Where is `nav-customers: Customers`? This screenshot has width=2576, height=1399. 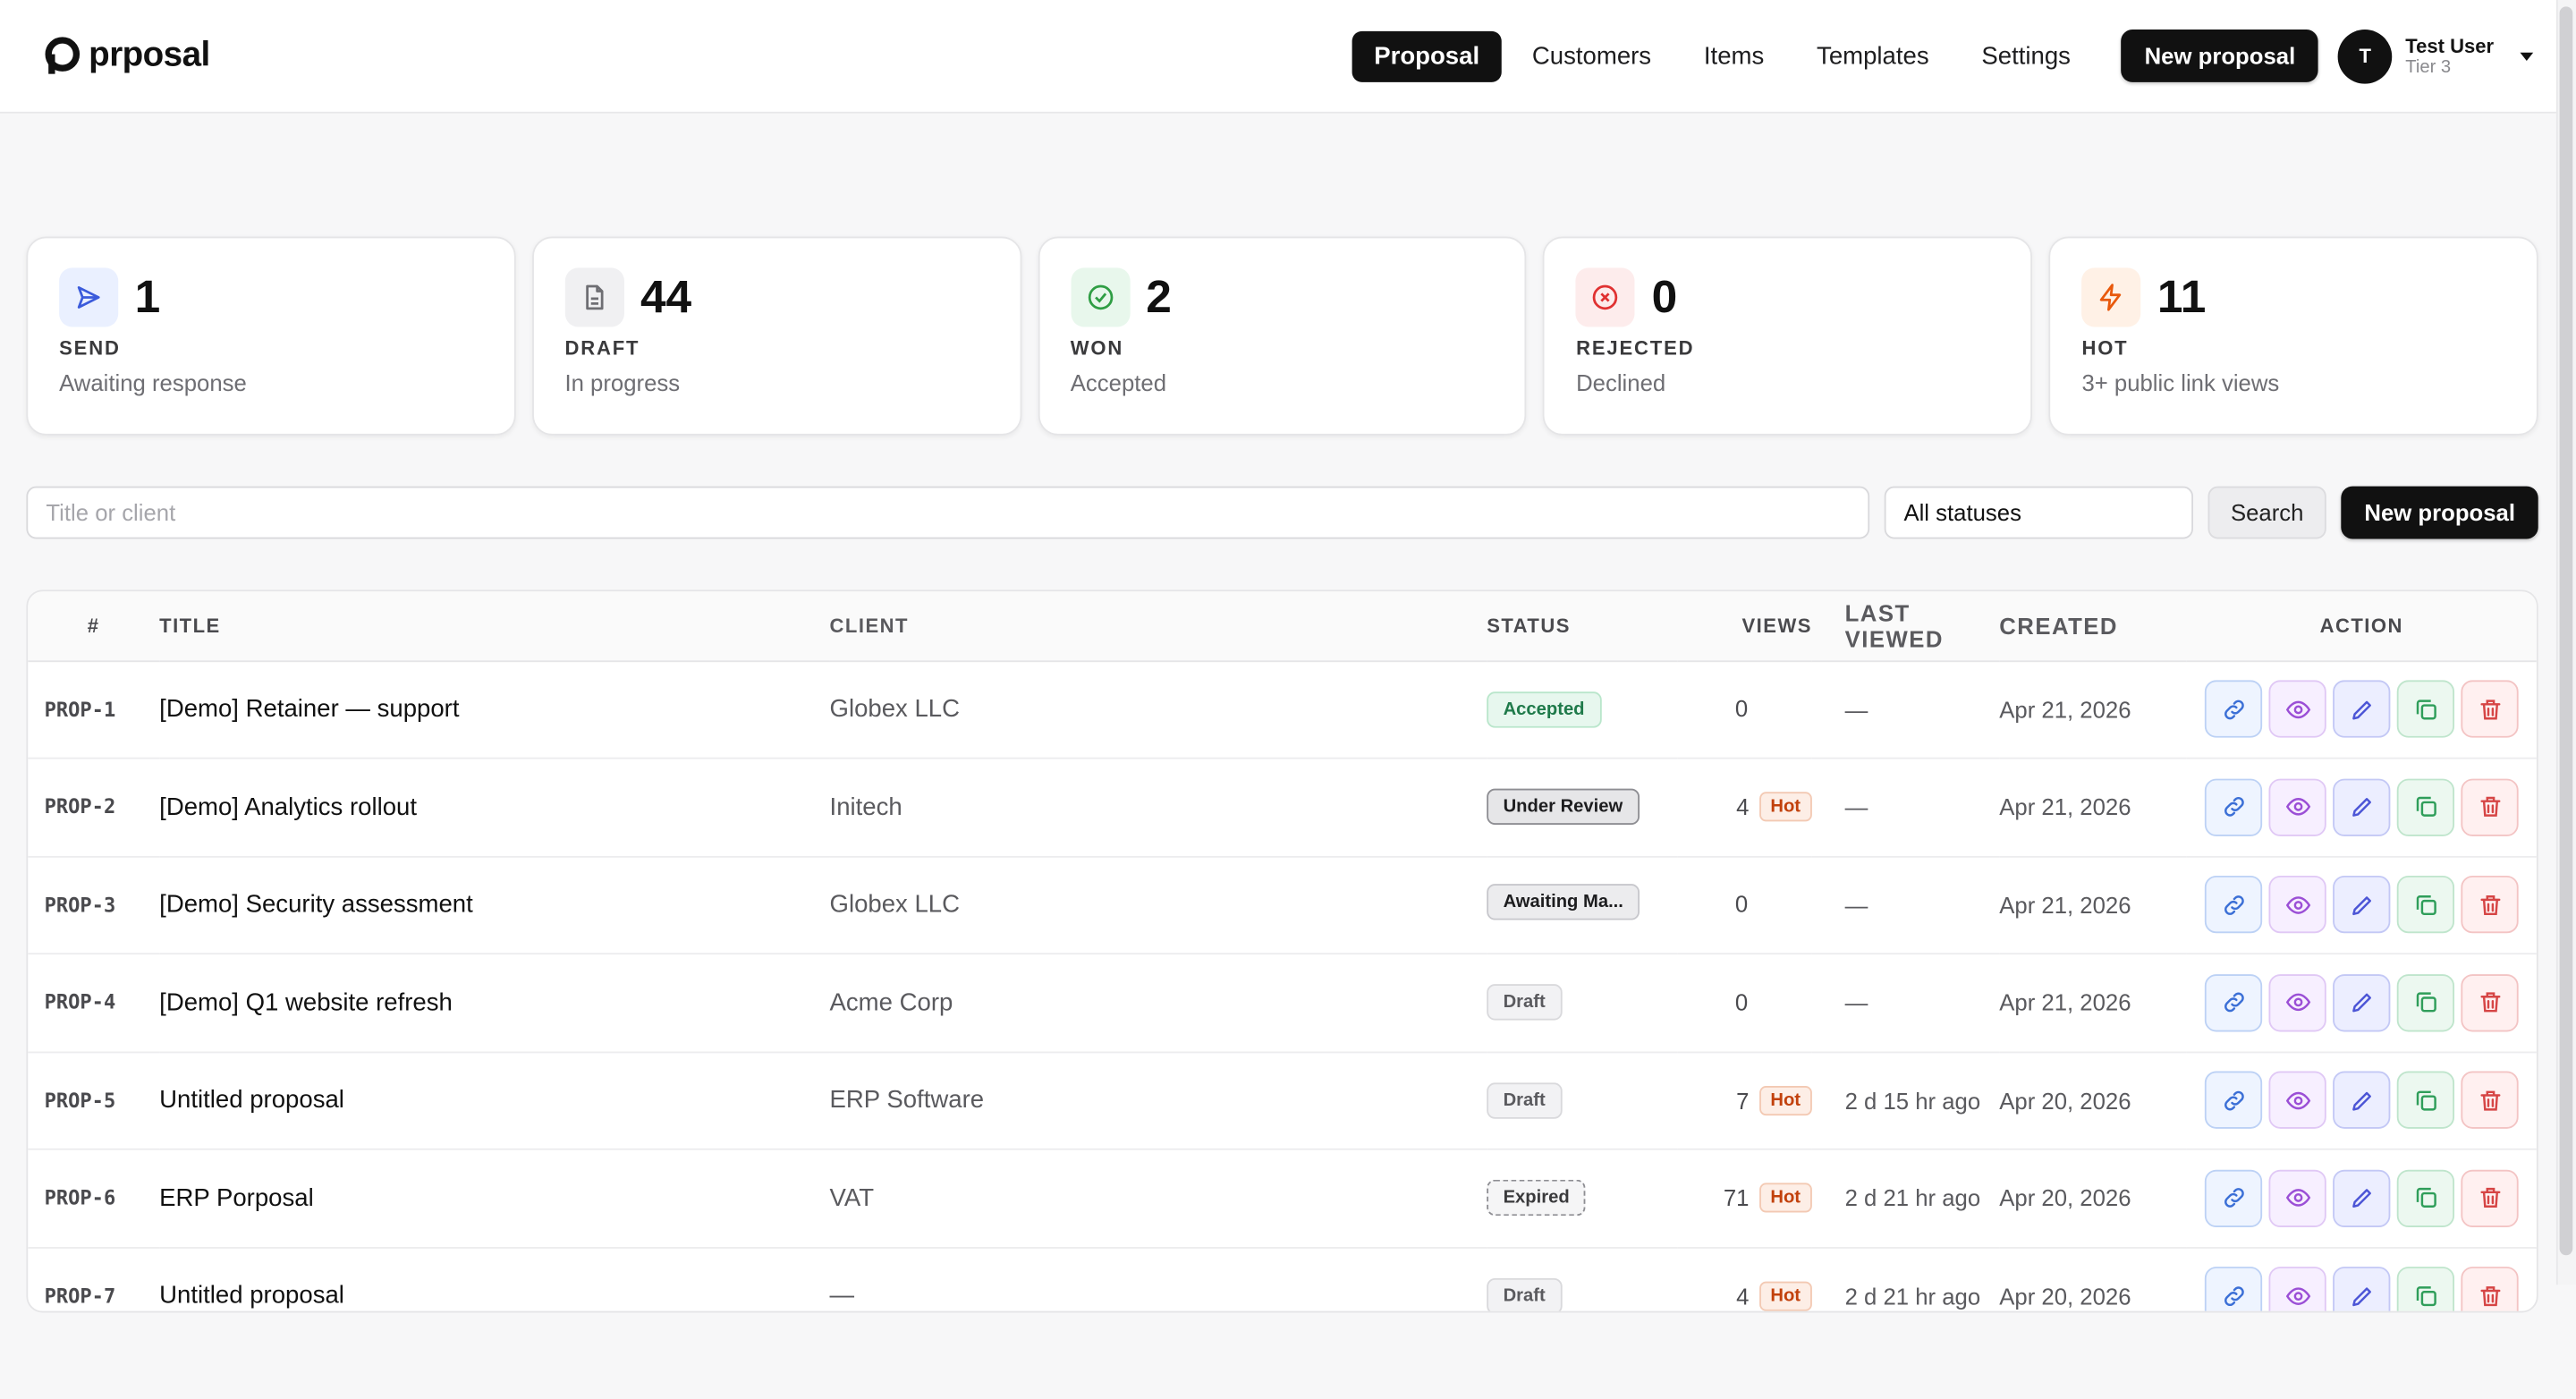 nav-customers: Customers is located at coordinates (1592, 55).